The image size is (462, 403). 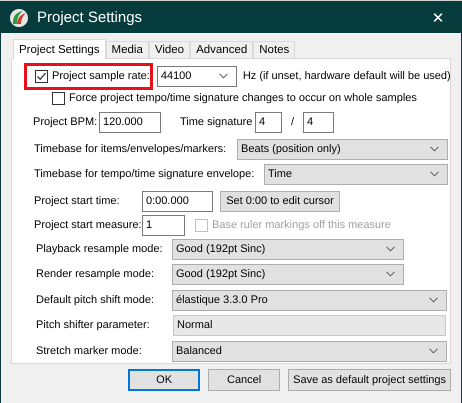 I want to click on field-label: Timebase for tempo/time signature envelope:, so click(x=145, y=174).